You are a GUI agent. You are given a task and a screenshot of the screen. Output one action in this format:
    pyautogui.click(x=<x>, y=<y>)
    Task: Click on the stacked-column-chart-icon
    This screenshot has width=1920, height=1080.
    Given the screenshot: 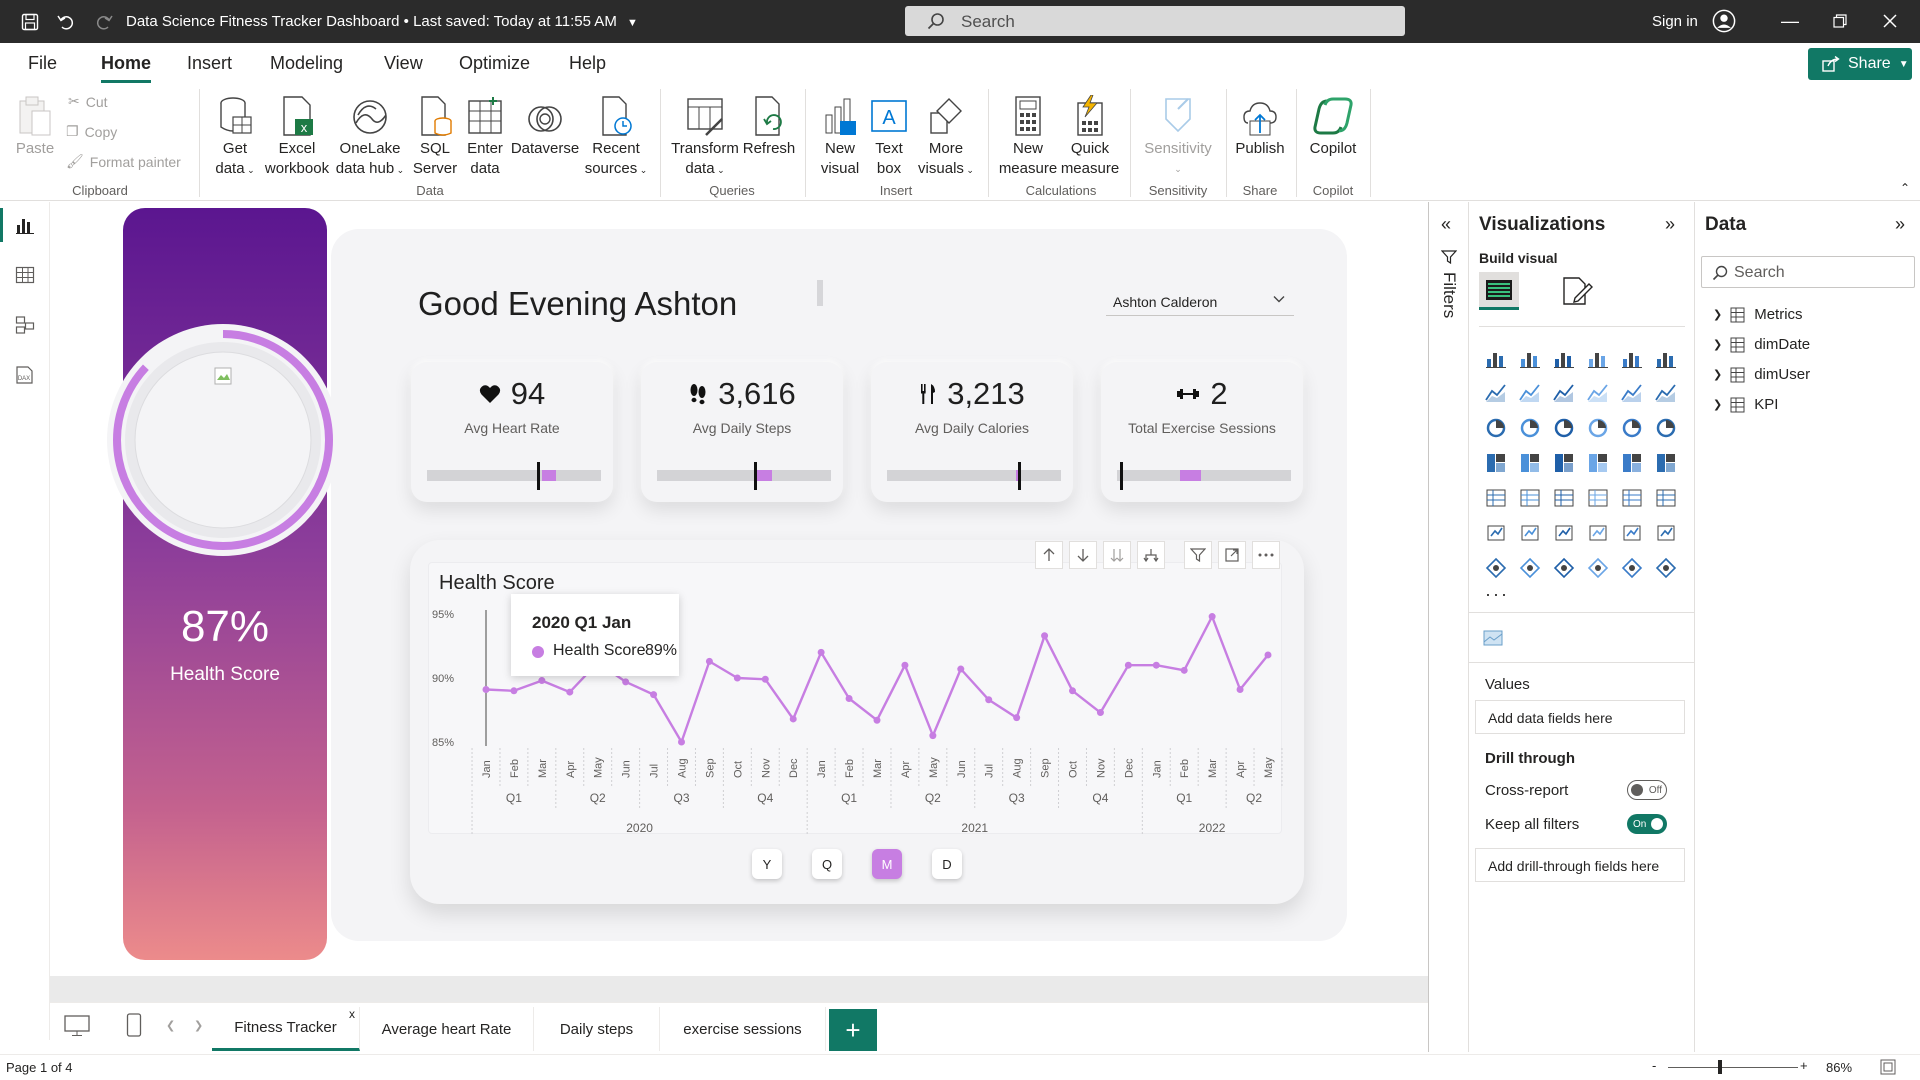 What is the action you would take?
    pyautogui.click(x=1530, y=357)
    